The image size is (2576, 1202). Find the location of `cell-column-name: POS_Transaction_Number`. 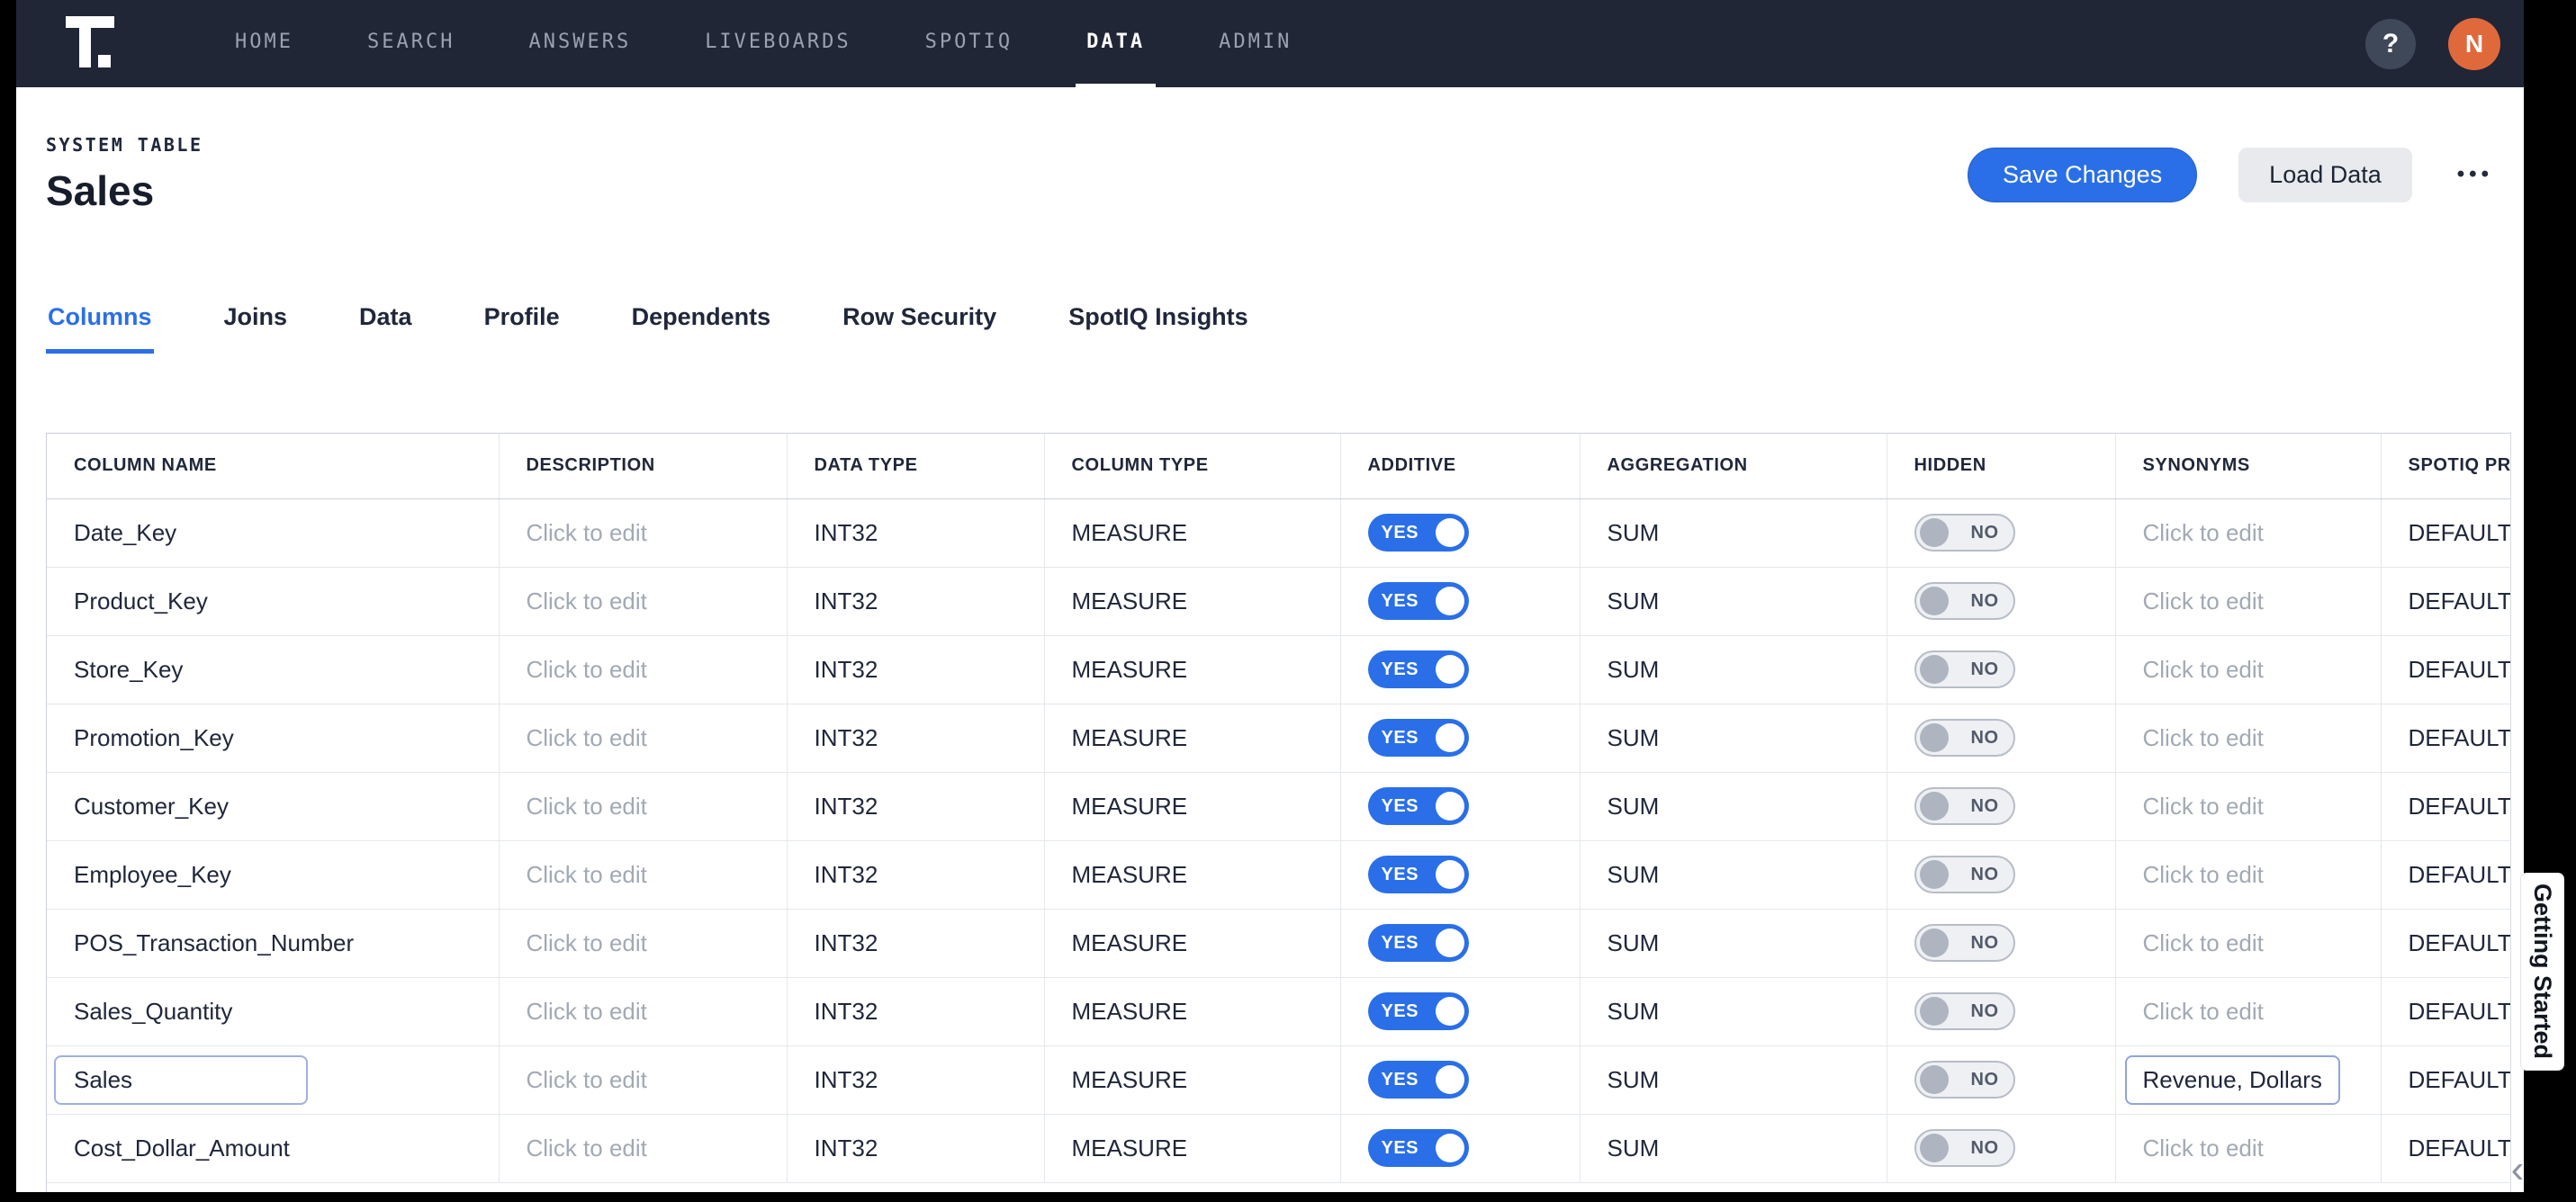

cell-column-name: POS_Transaction_Number is located at coordinates (273, 943).